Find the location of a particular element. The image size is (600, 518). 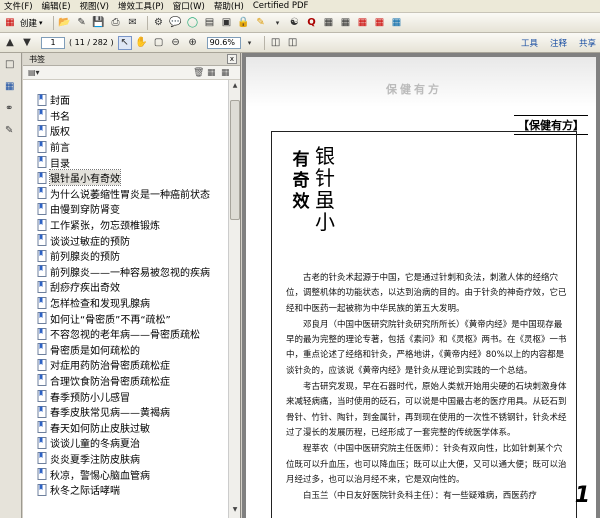

bookmark-item: 前列腺炎的预防 is located at coordinates (125, 256).